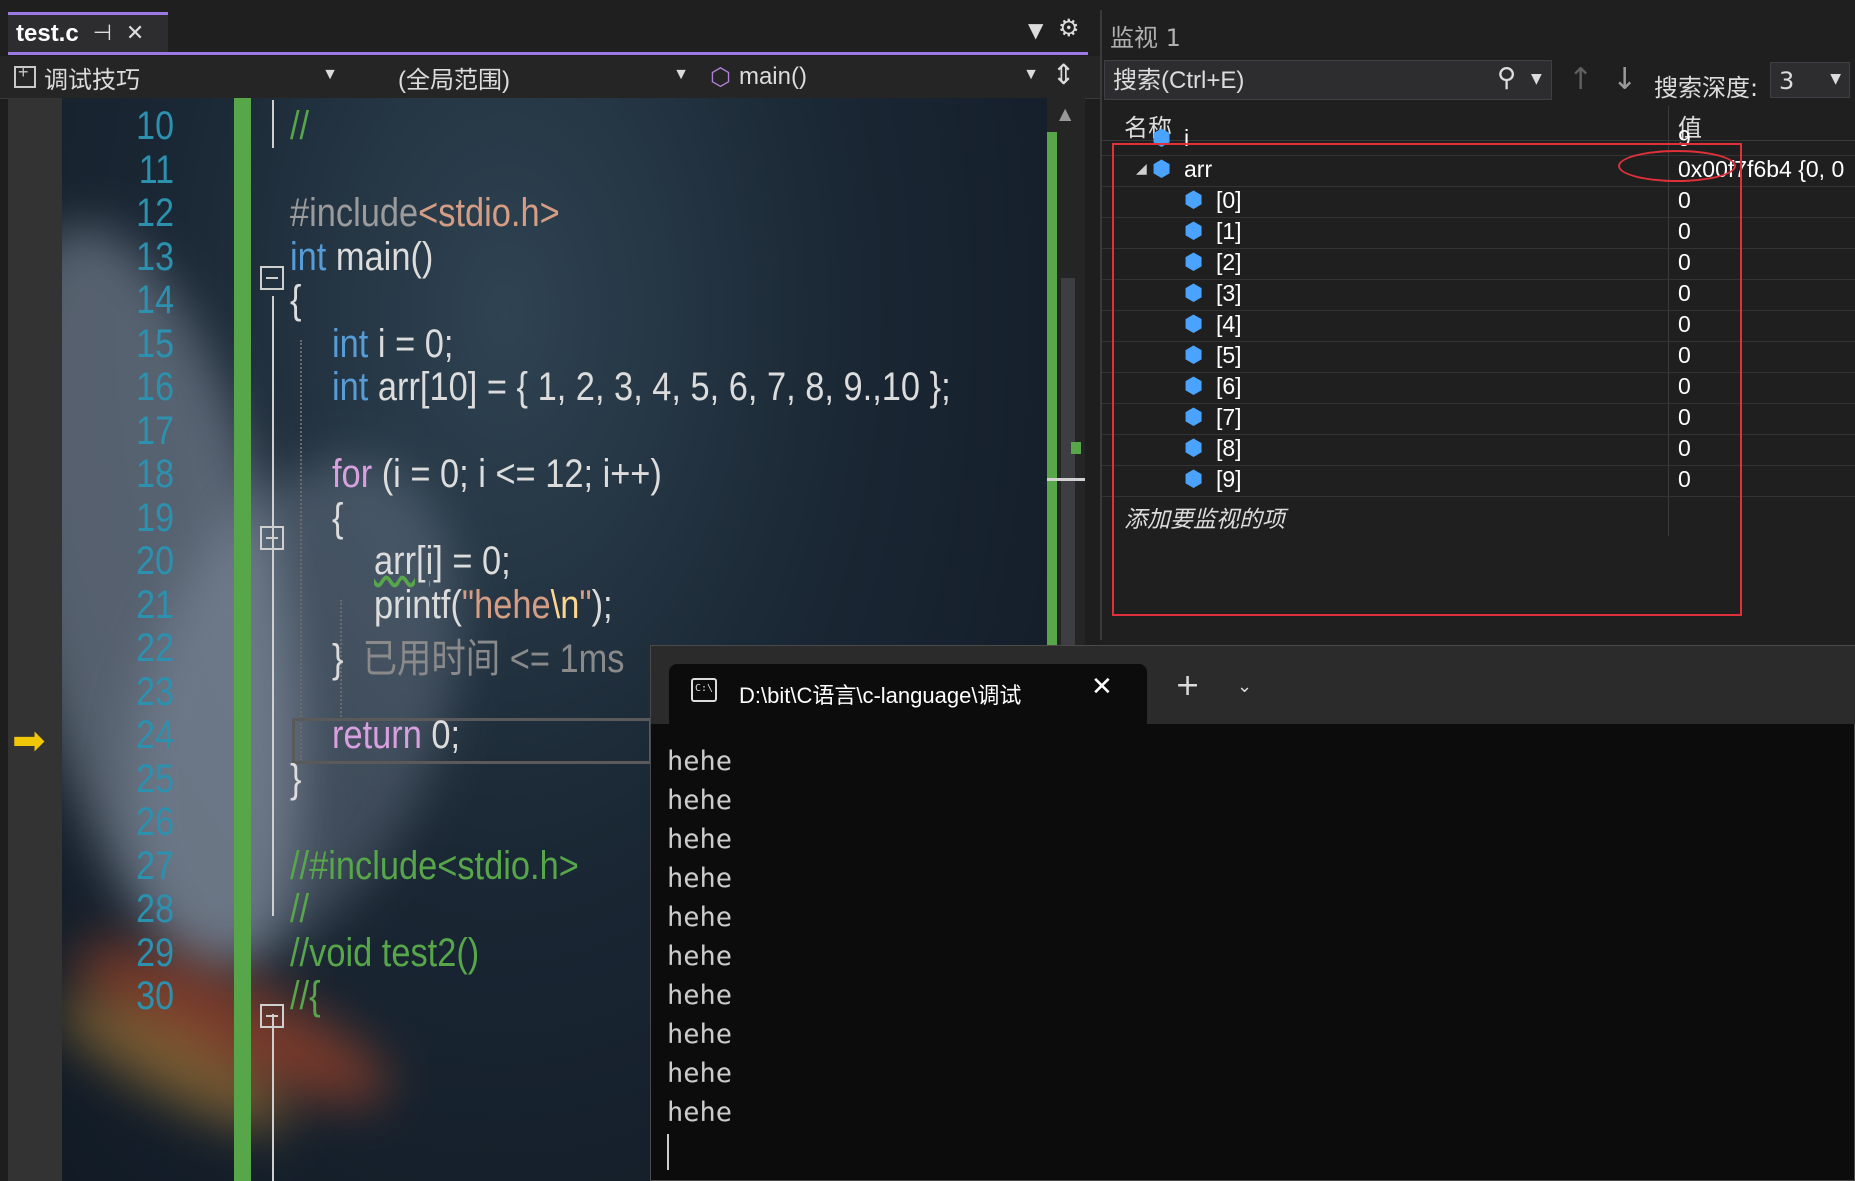  I want to click on code-text: }, so click(338, 659).